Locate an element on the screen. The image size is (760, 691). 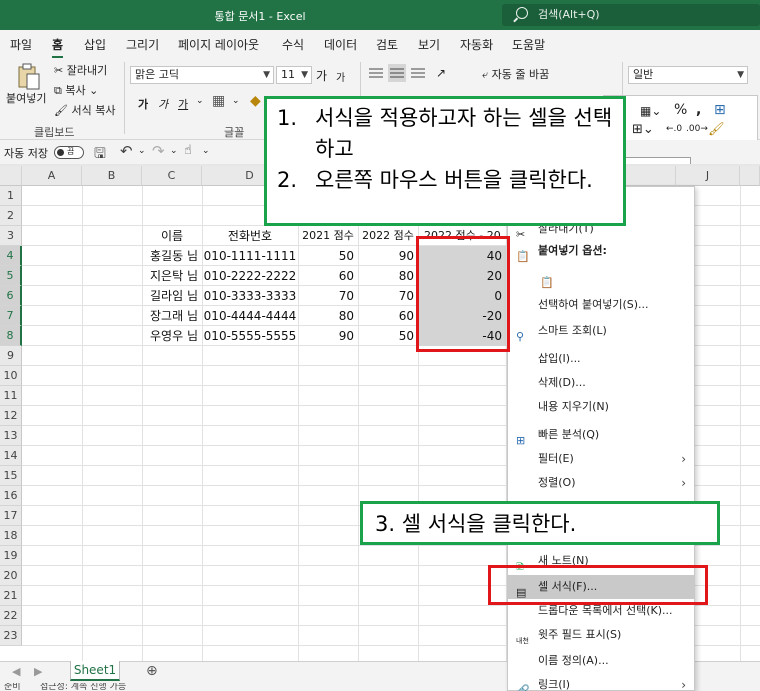
paste-icon is located at coordinates (29, 77).